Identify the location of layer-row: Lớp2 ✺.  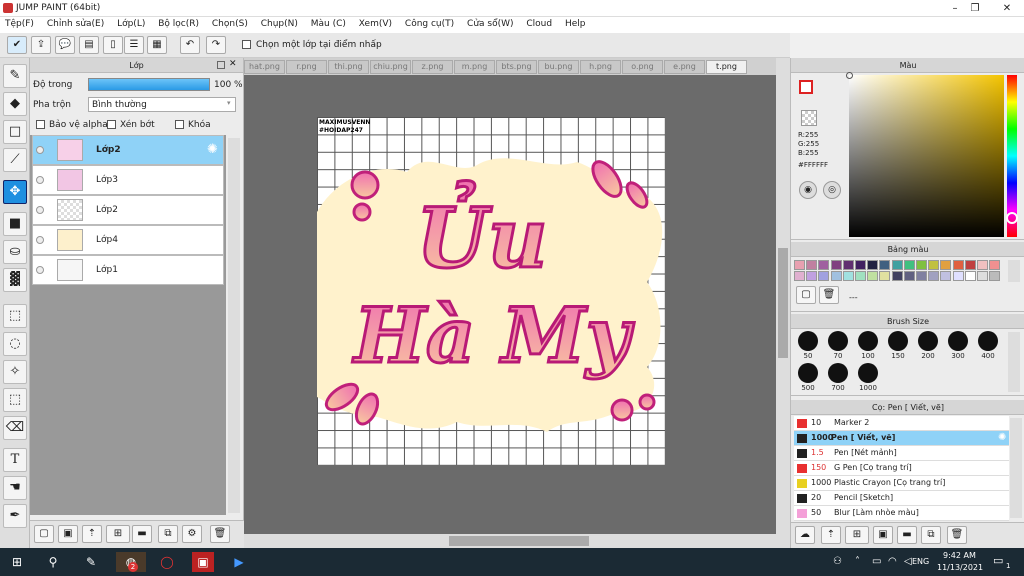
(128, 150).